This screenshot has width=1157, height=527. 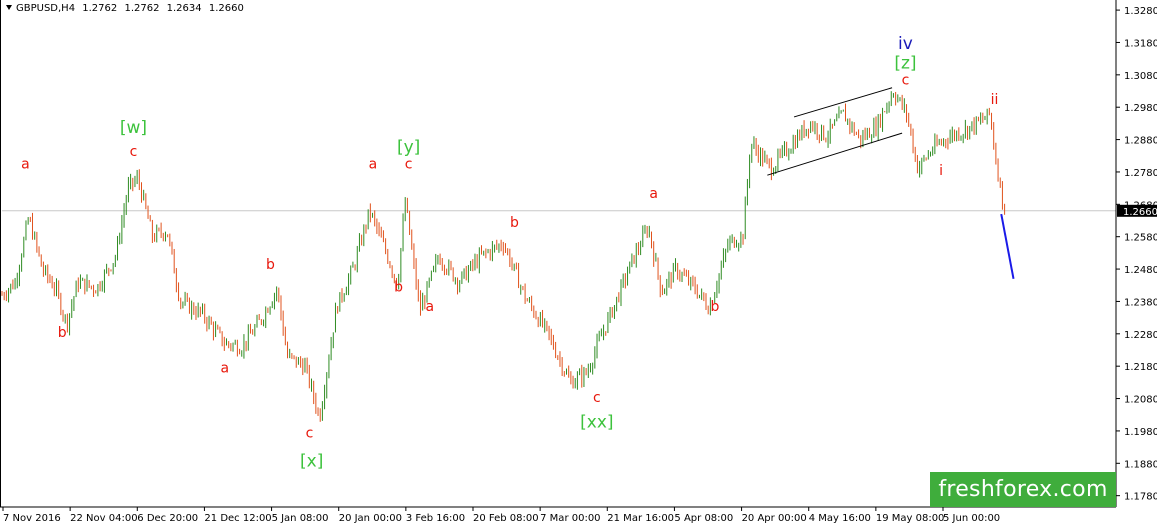 I want to click on time-tick-label: 4 May 16:00, so click(x=840, y=518).